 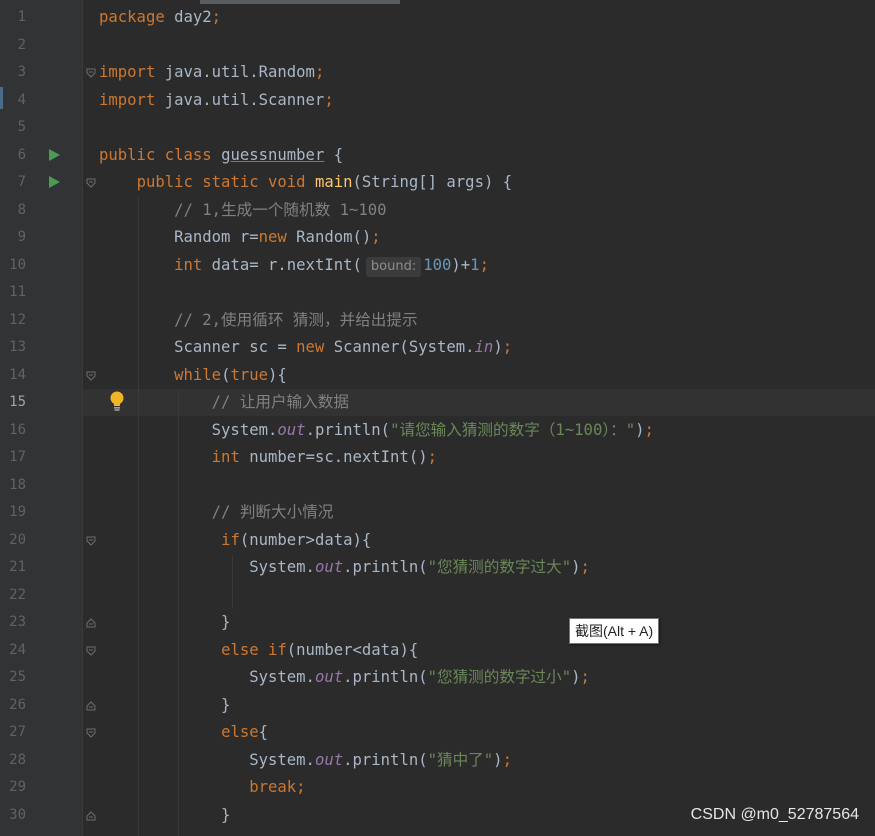 What do you see at coordinates (437, 72) in the screenshot?
I see `code-line: 3 import java.util.Random;` at bounding box center [437, 72].